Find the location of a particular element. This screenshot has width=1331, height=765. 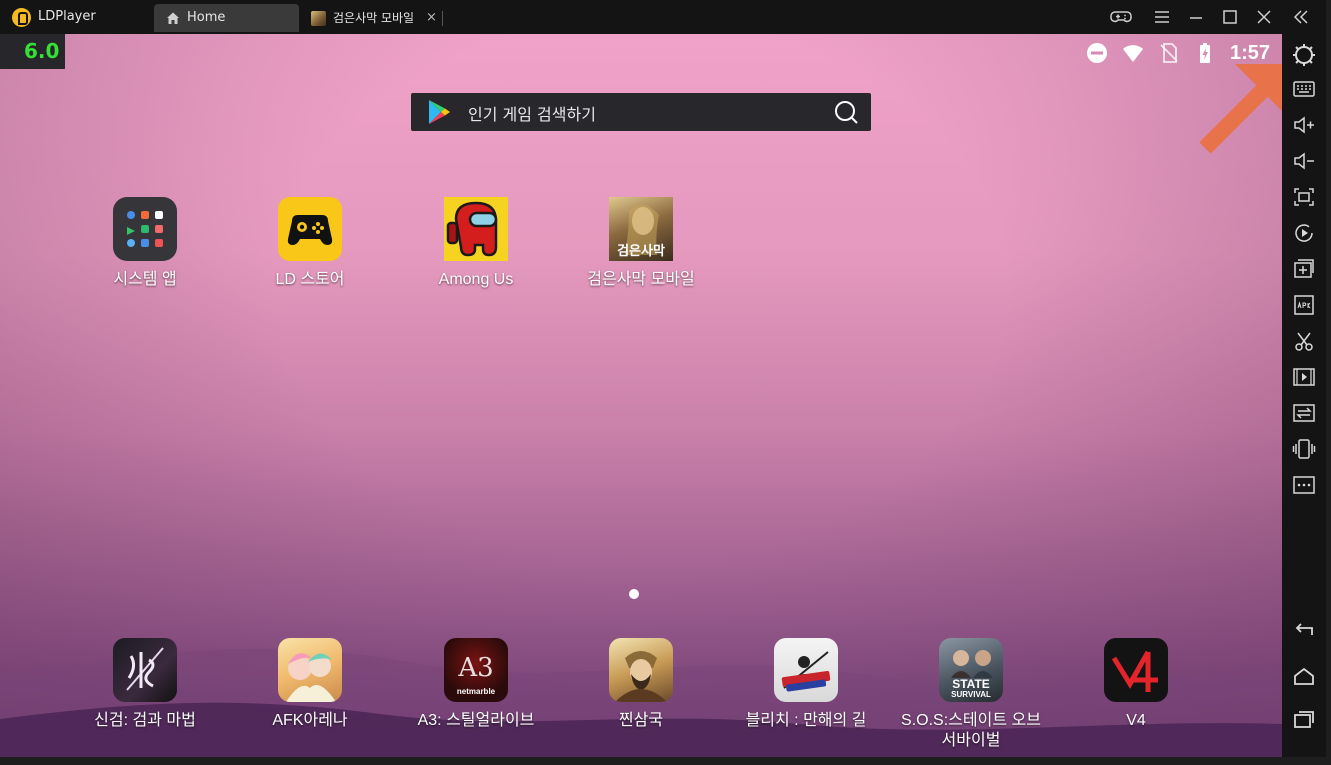

ld-store-icon is located at coordinates (310, 229).